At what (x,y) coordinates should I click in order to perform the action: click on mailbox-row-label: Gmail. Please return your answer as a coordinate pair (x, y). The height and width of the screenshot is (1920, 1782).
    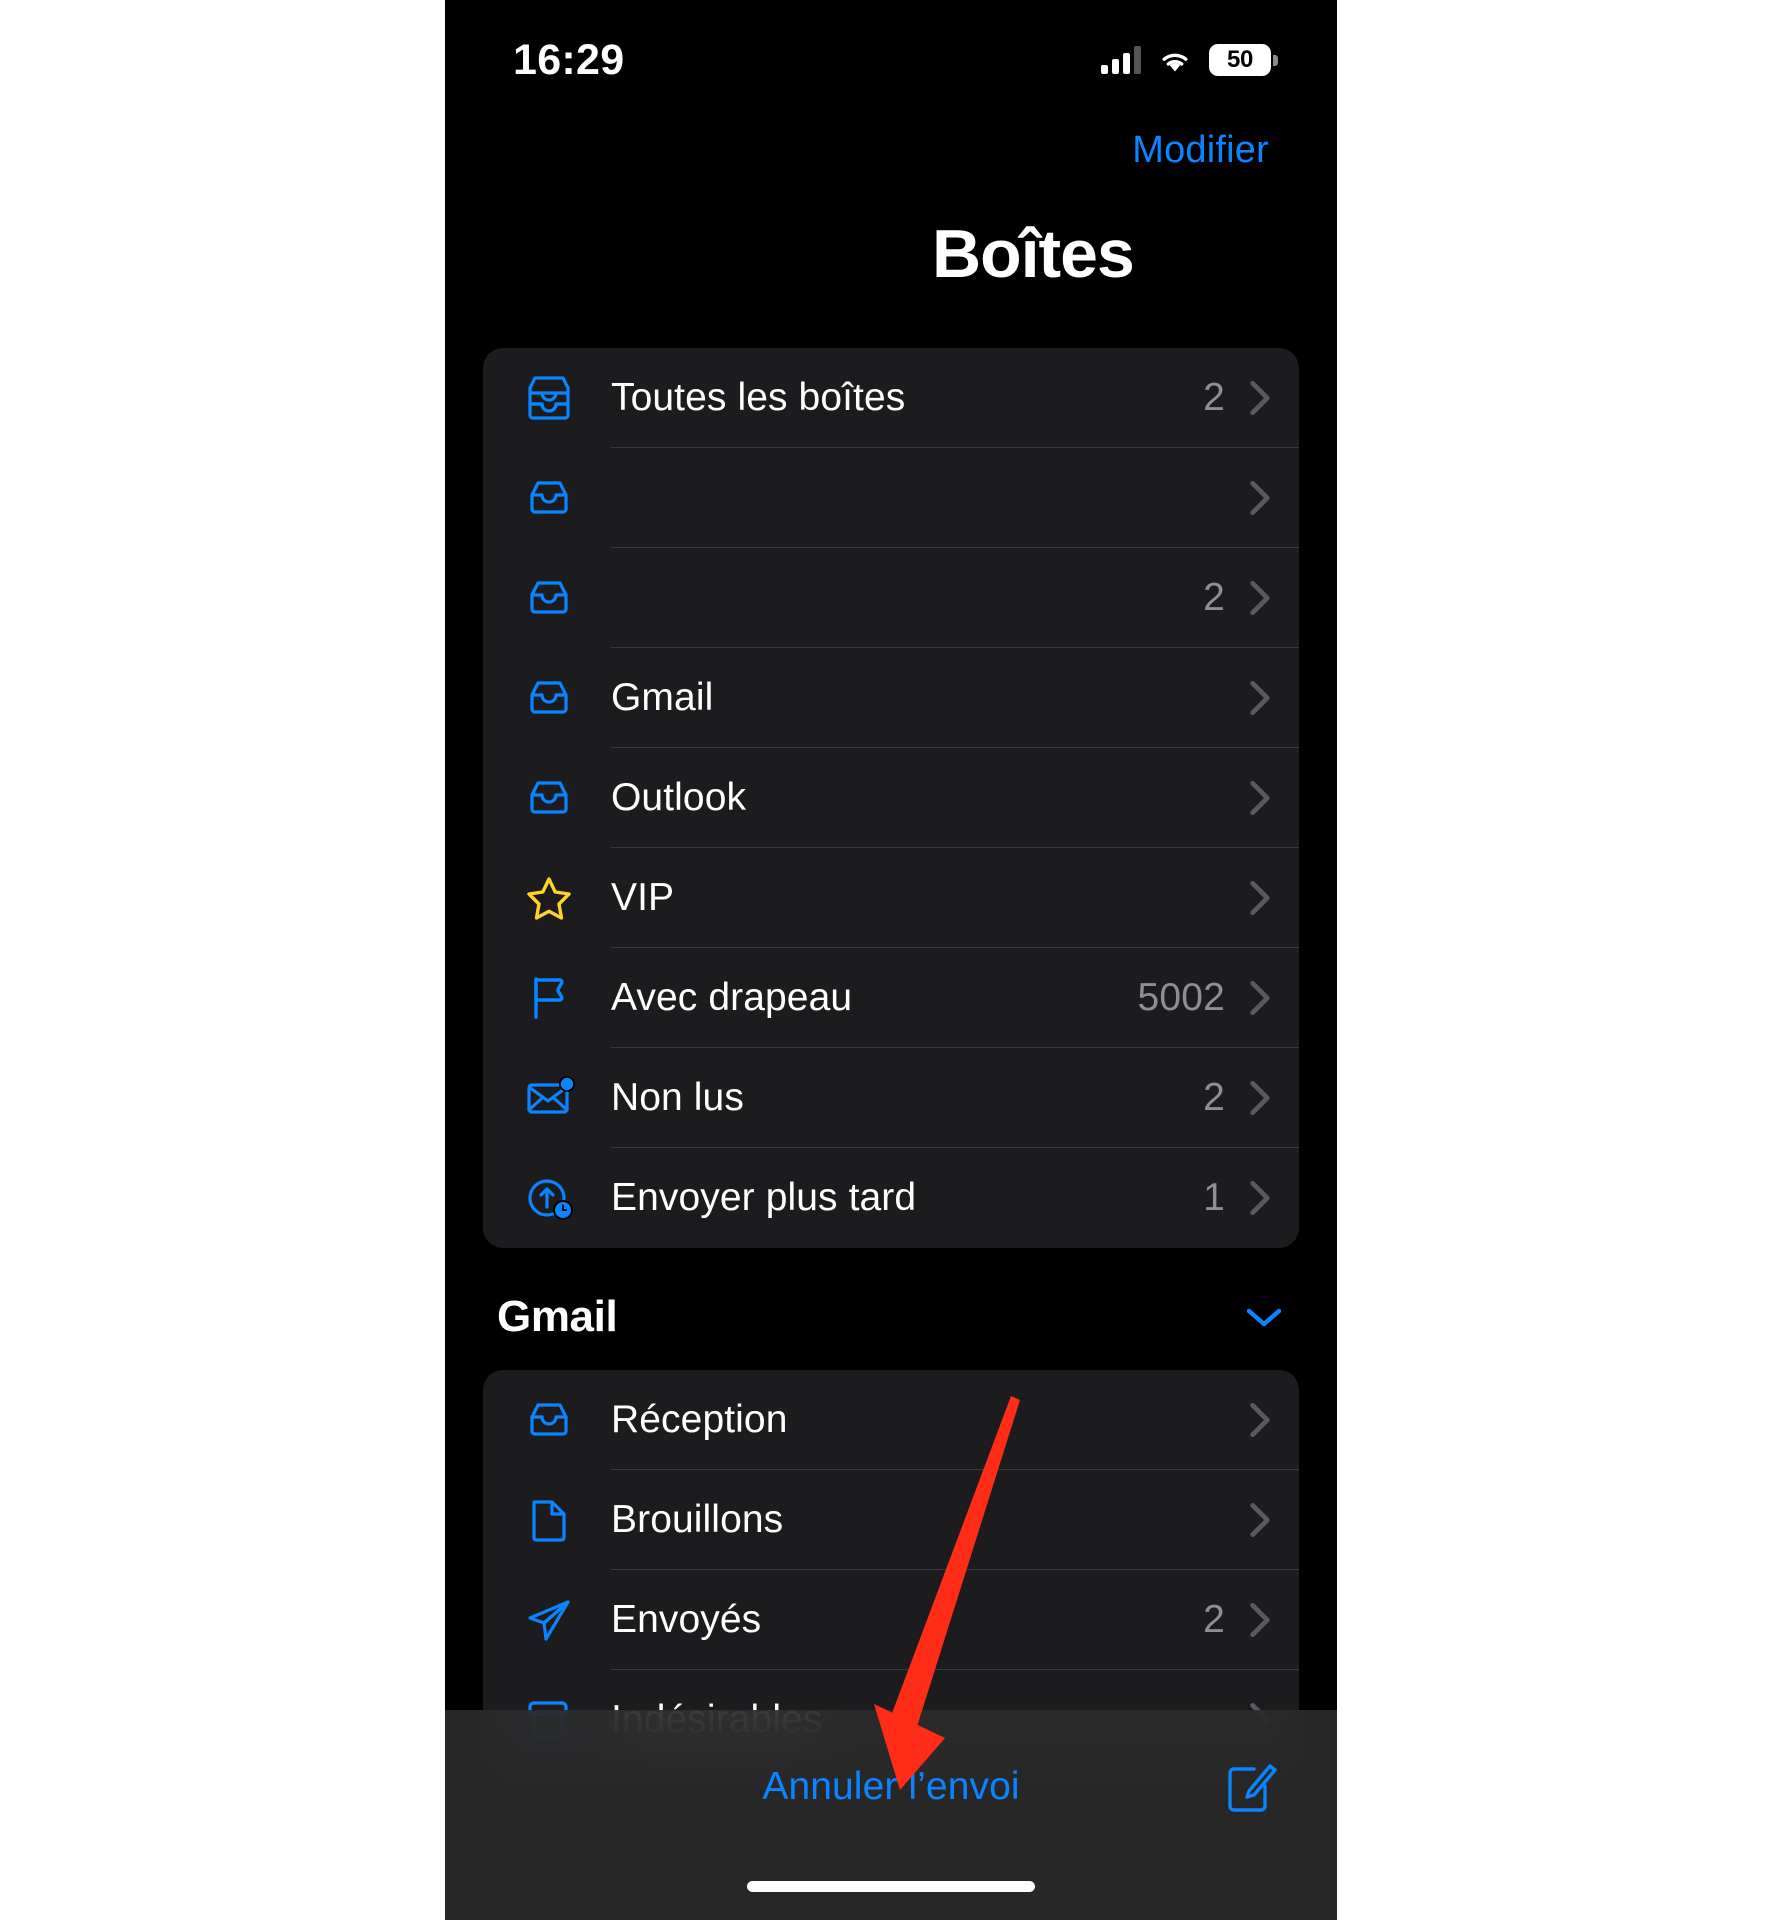
    Looking at the image, I should click on (662, 697).